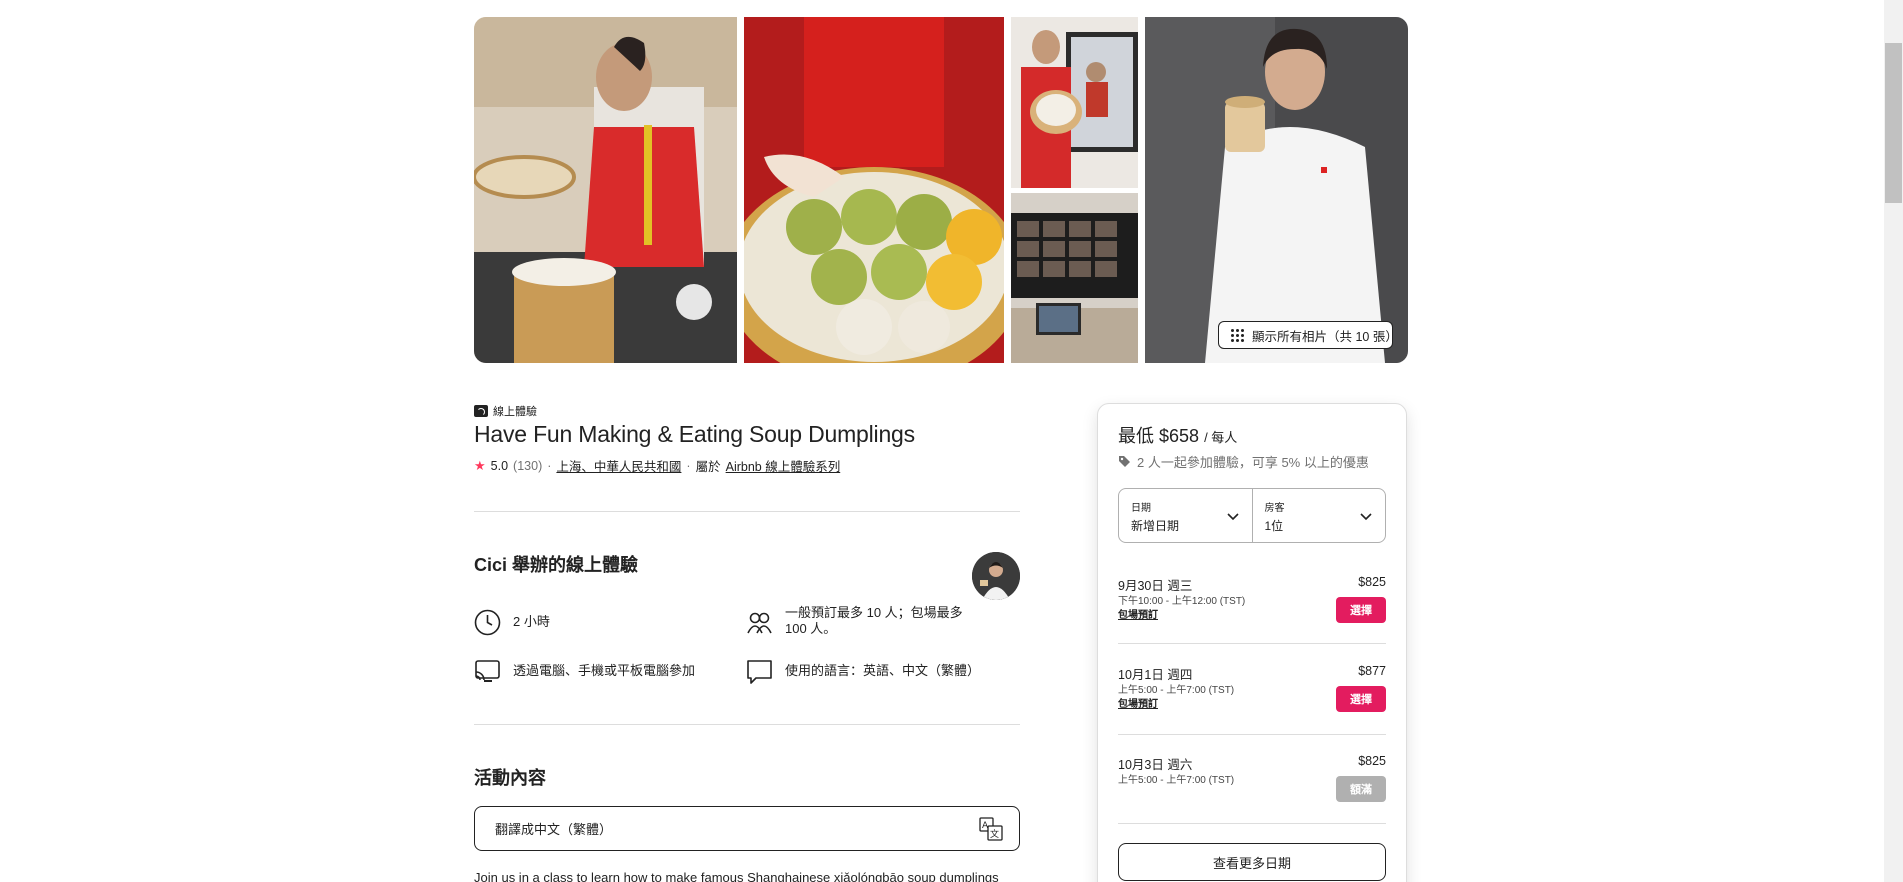  What do you see at coordinates (708, 467) in the screenshot?
I see `series-prefix: 屬於` at bounding box center [708, 467].